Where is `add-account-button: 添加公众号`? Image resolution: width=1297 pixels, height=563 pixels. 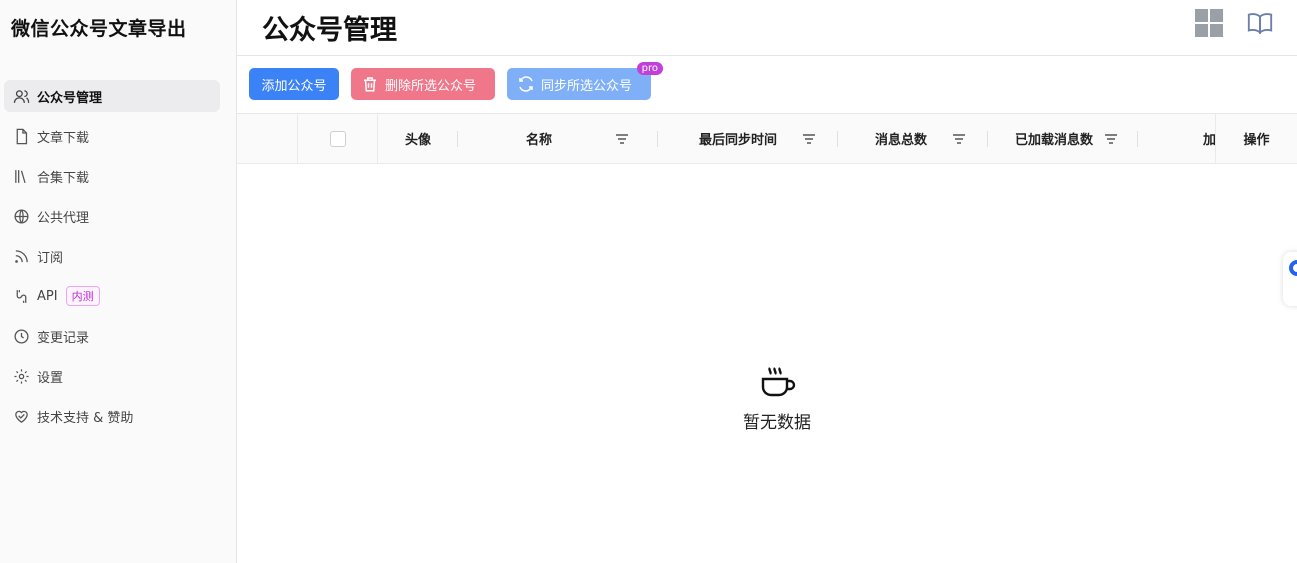
add-account-button: 添加公众号 is located at coordinates (294, 84).